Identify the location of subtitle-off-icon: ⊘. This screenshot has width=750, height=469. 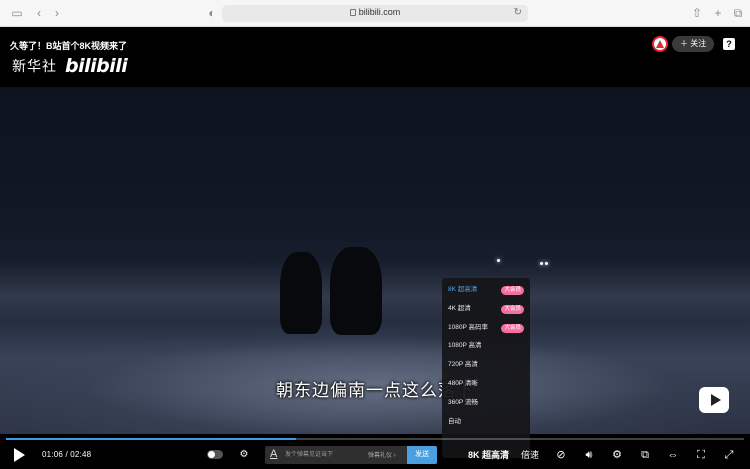
(561, 455).